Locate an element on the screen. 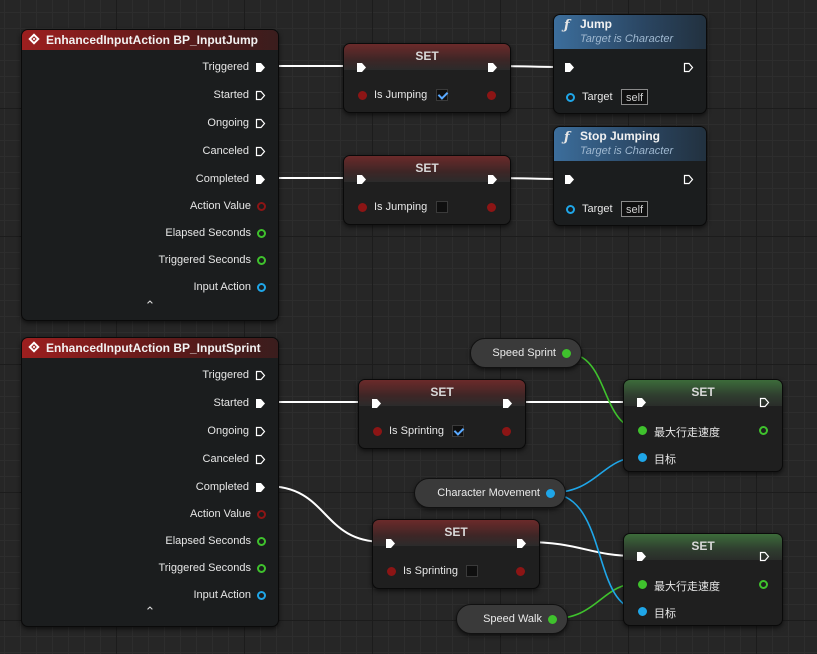 The width and height of the screenshot is (817, 654). object-out-pin-icon is located at coordinates (550, 493).